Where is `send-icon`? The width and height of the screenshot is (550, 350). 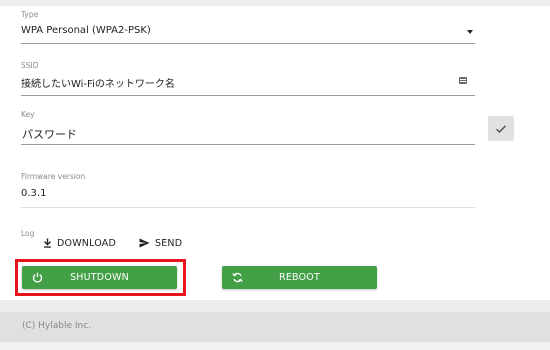 send-icon is located at coordinates (144, 243).